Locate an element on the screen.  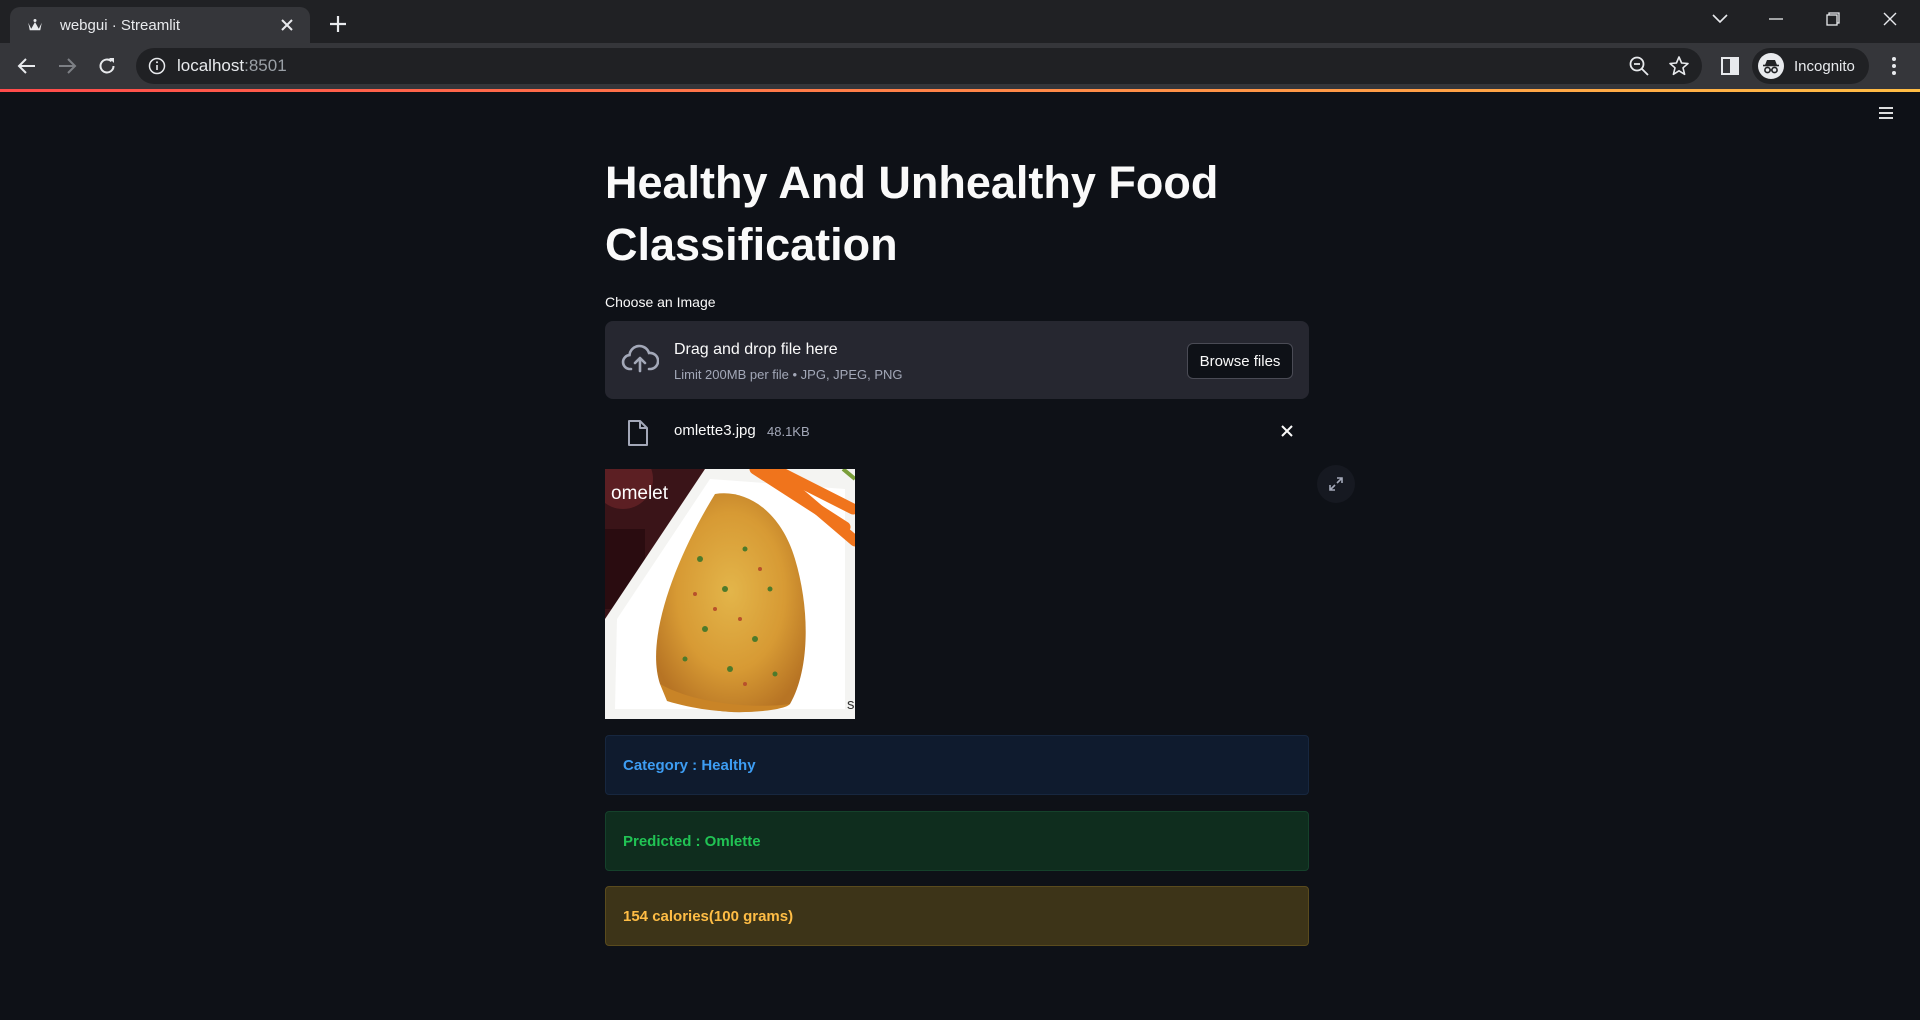
side-panel-icon is located at coordinates (1730, 66).